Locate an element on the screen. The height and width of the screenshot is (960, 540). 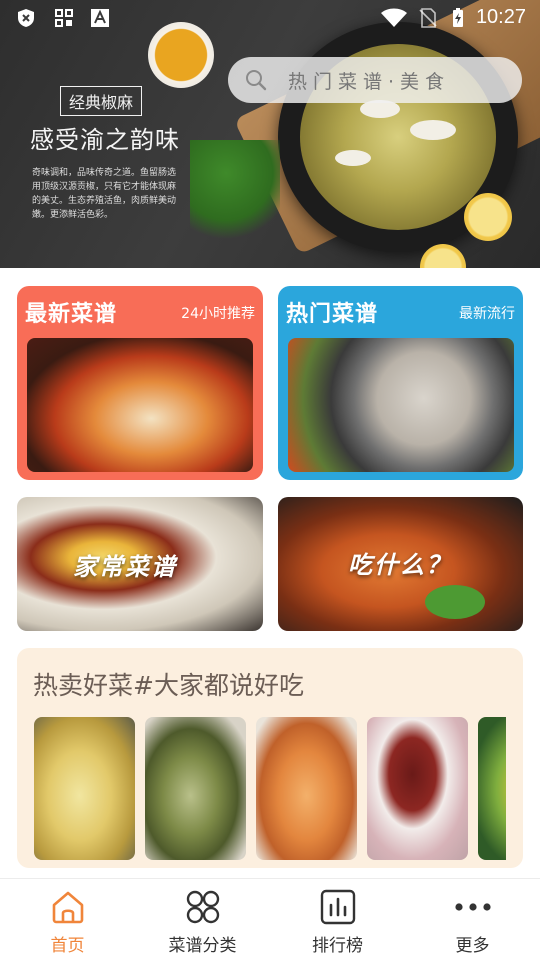
what-to-eat-tile: 吃什么？ is located at coordinates (400, 564).